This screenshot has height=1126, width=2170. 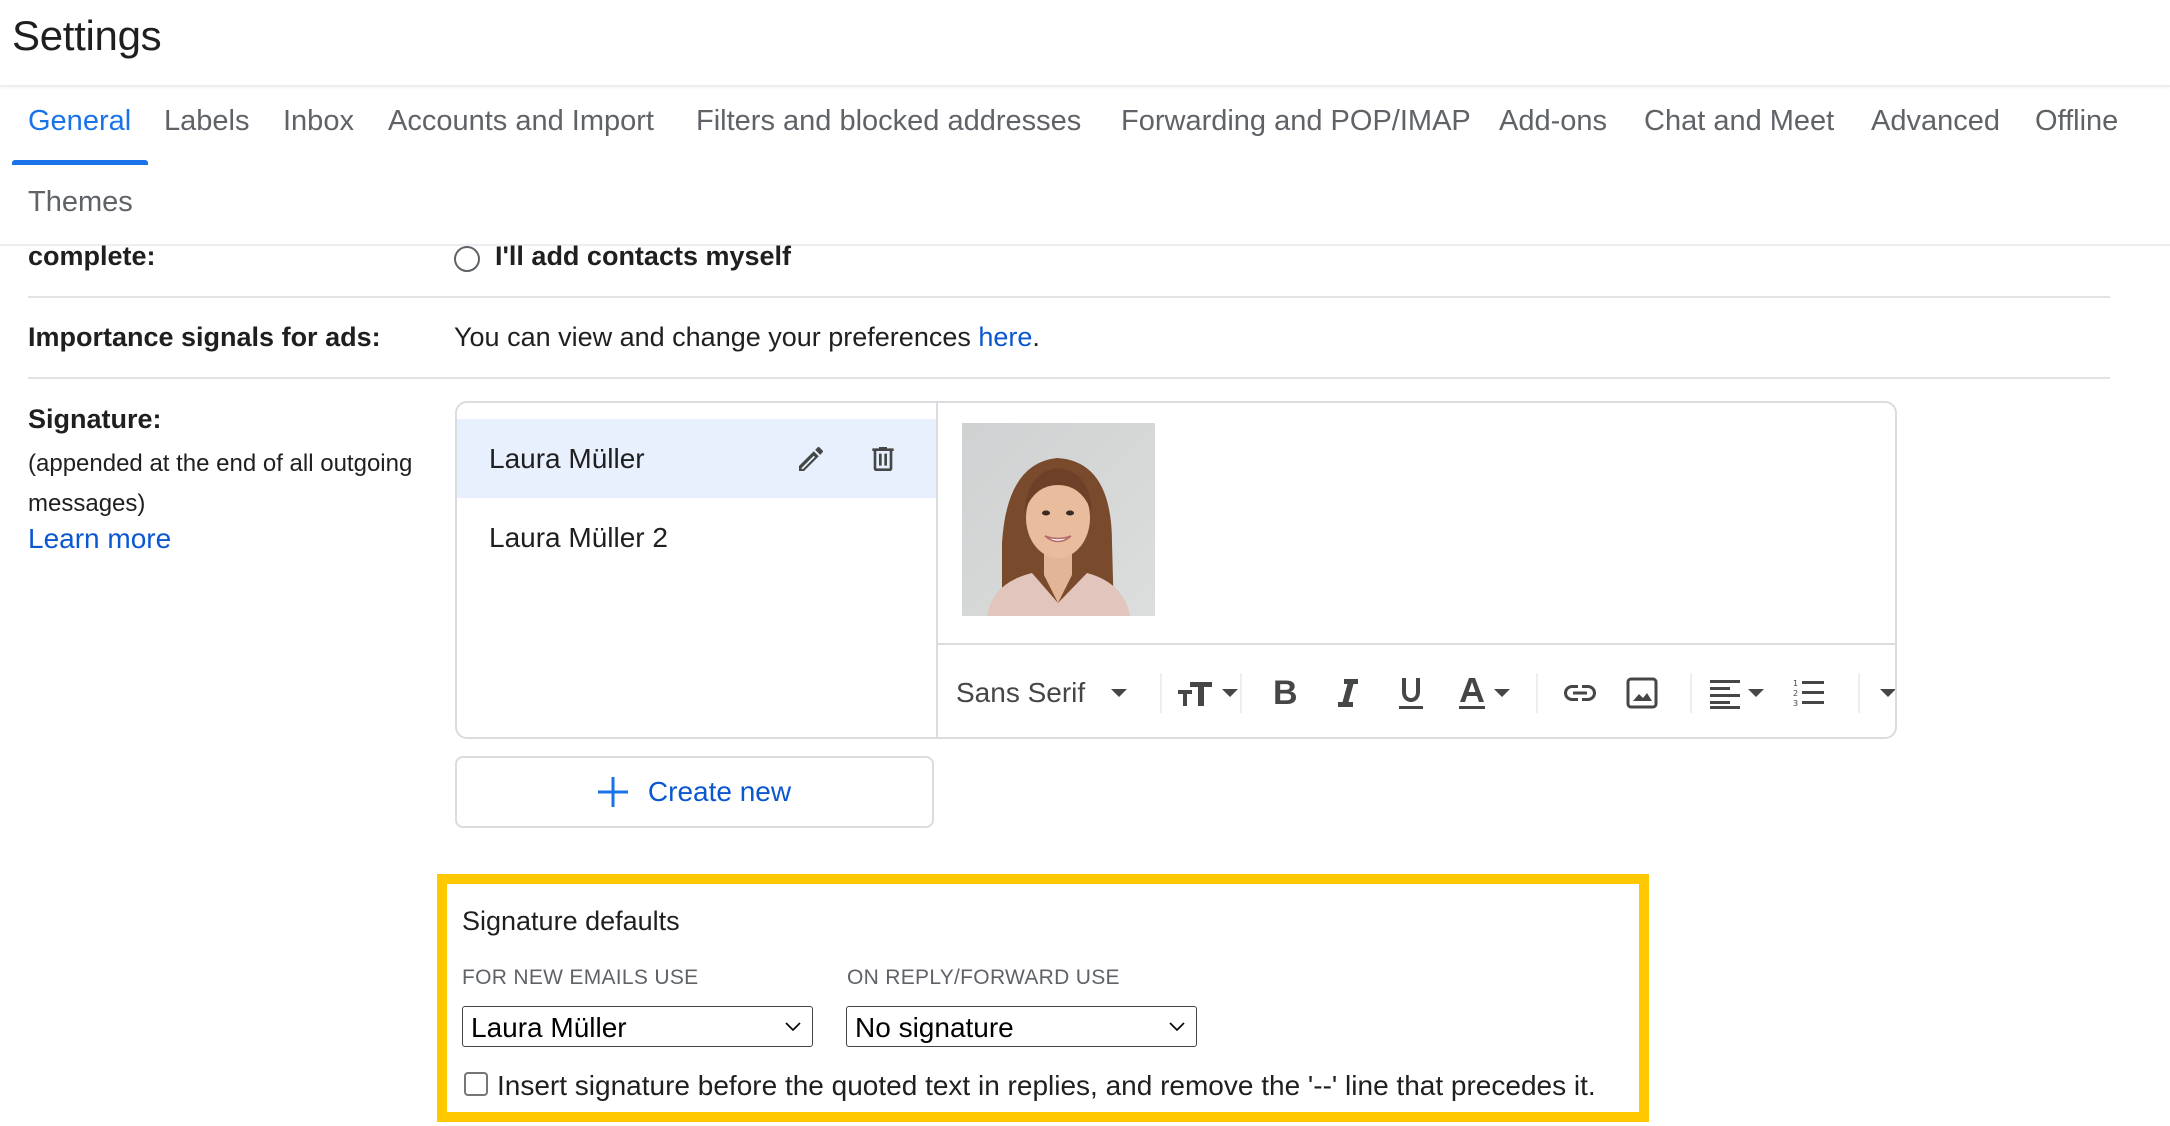 What do you see at coordinates (80, 202) in the screenshot?
I see `tab-themes: Themes` at bounding box center [80, 202].